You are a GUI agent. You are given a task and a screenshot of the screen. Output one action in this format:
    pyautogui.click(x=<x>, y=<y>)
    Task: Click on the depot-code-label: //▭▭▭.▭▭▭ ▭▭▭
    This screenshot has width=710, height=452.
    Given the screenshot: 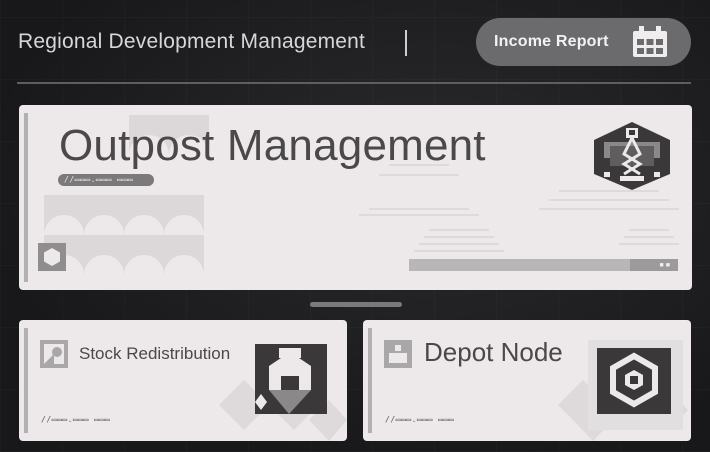 What is the action you would take?
    pyautogui.click(x=420, y=419)
    